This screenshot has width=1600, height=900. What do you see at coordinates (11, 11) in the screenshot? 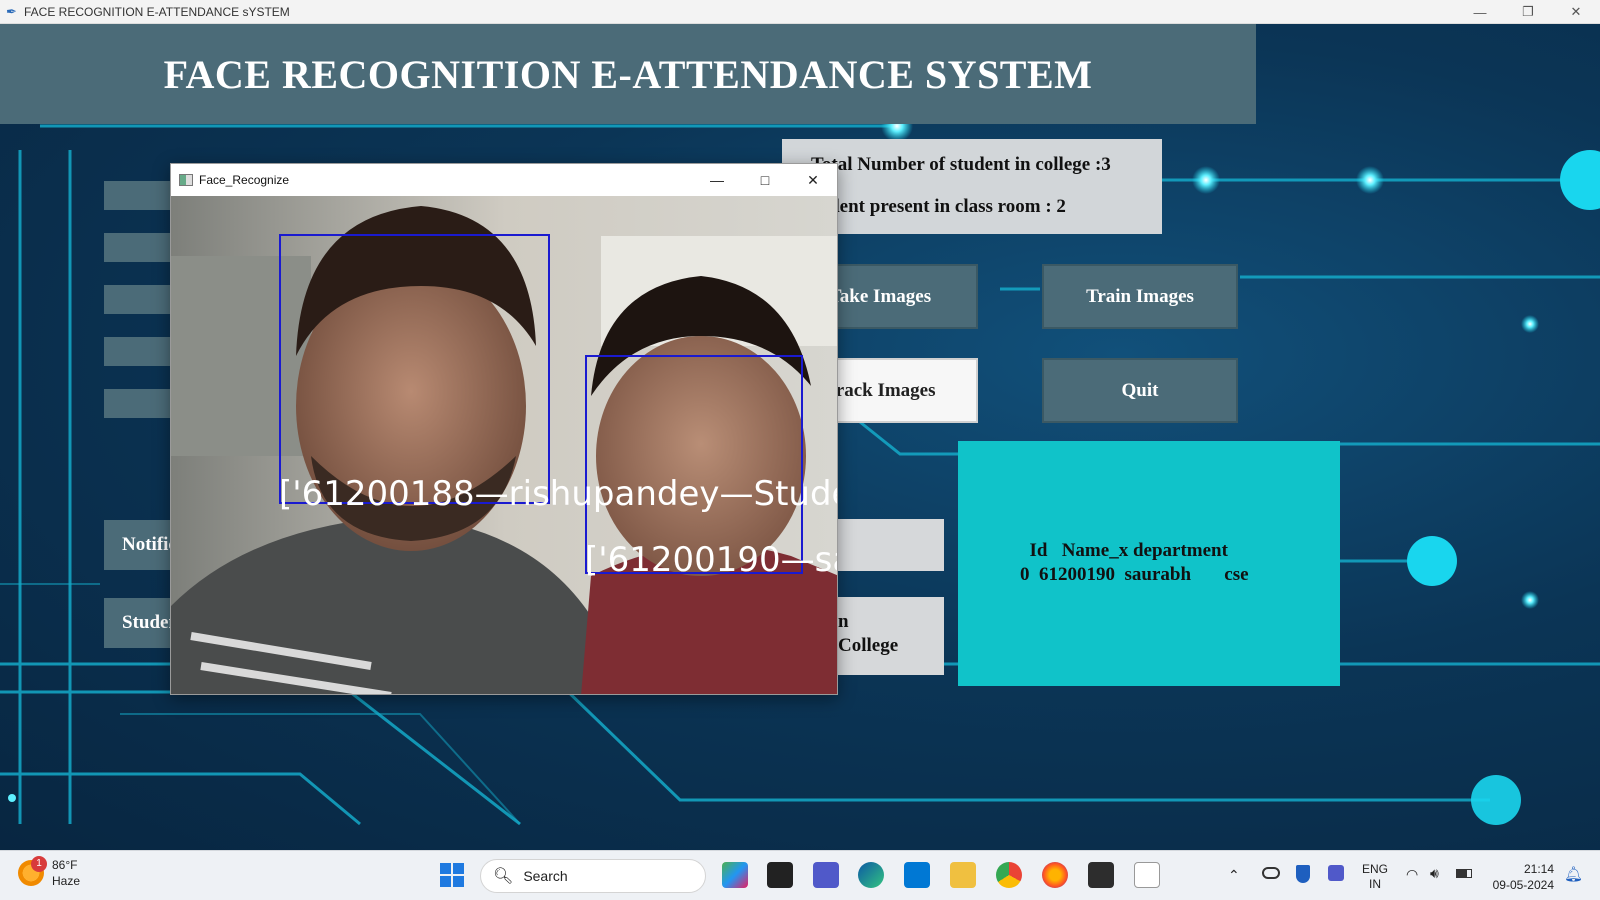
I see `feather-icon: ✒` at bounding box center [11, 11].